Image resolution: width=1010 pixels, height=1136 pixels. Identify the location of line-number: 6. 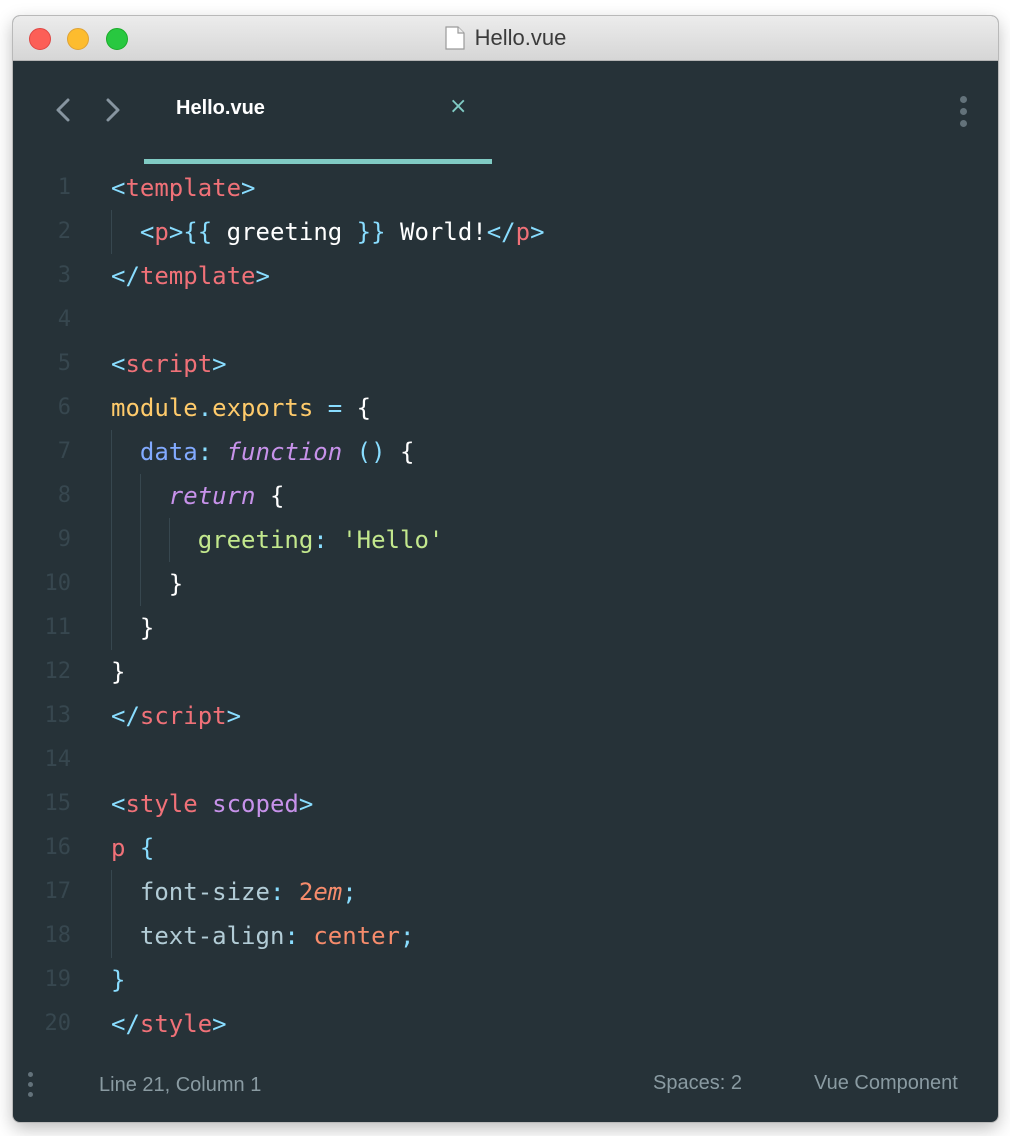
(64, 407).